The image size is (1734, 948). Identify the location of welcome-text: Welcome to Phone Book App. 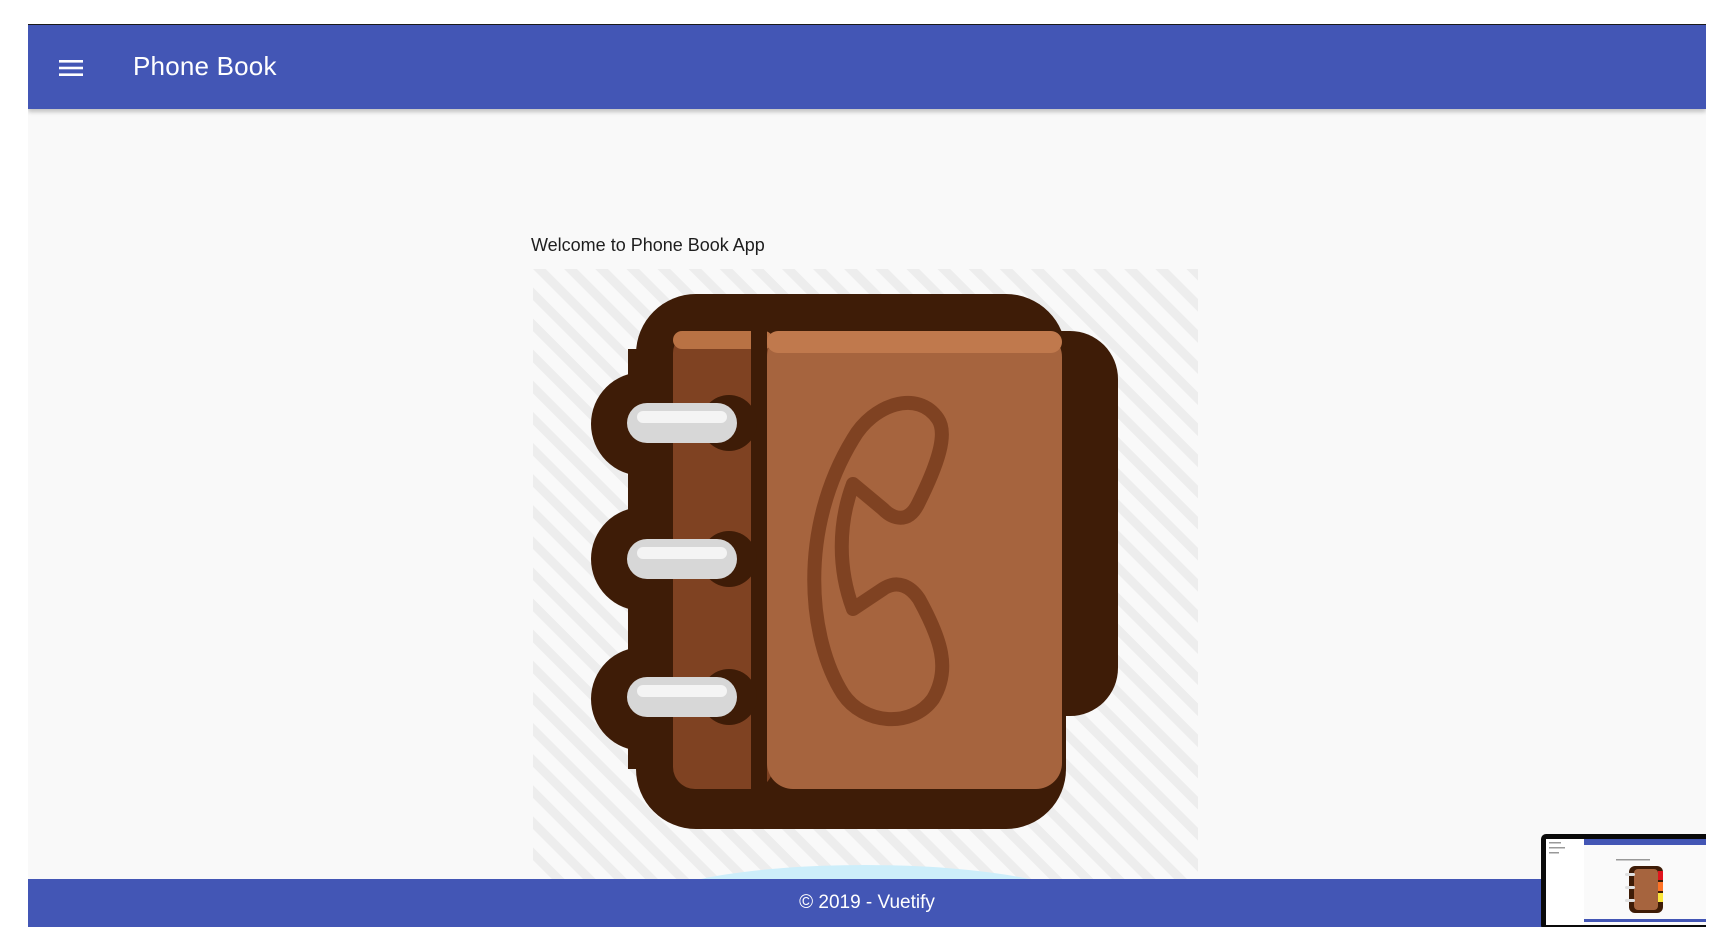
(648, 245).